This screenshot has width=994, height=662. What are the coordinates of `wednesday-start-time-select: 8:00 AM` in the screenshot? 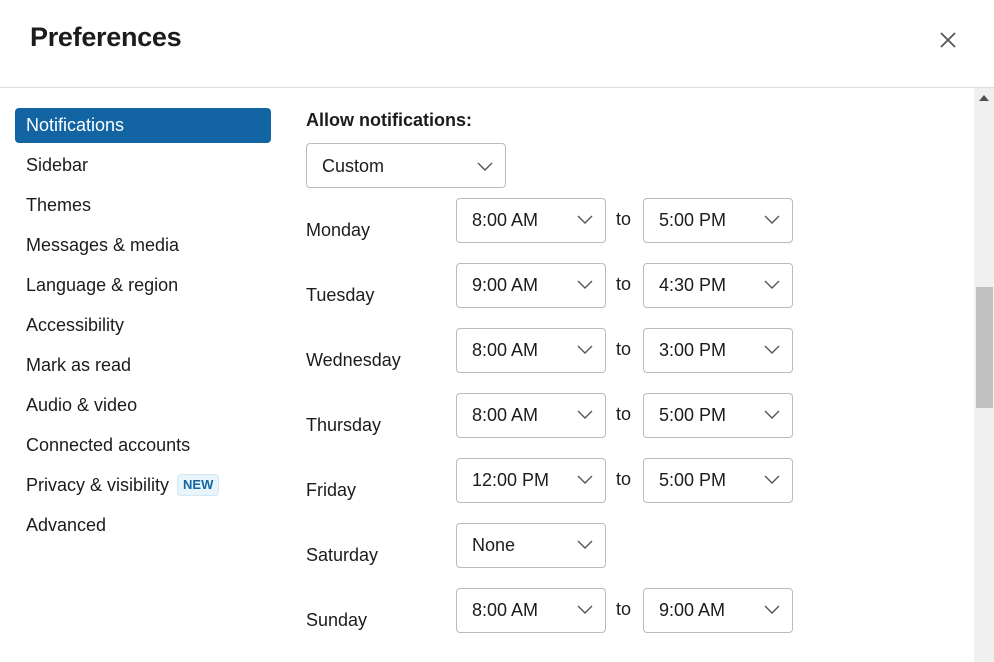 It's located at (531, 350).